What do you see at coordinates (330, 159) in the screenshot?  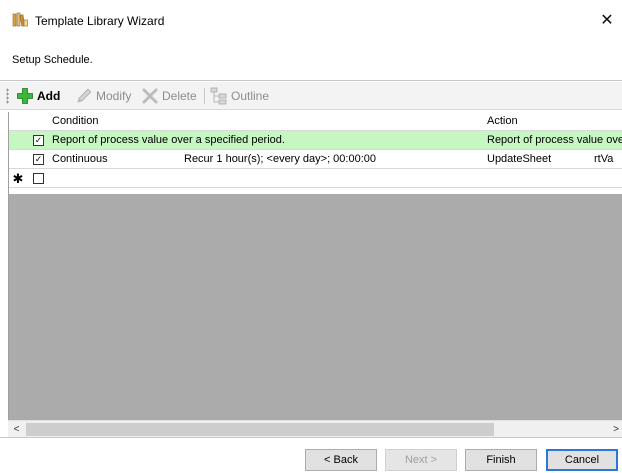 I see `schedule-cell: Recur 1 hour(s); <every day>; 00:00:00` at bounding box center [330, 159].